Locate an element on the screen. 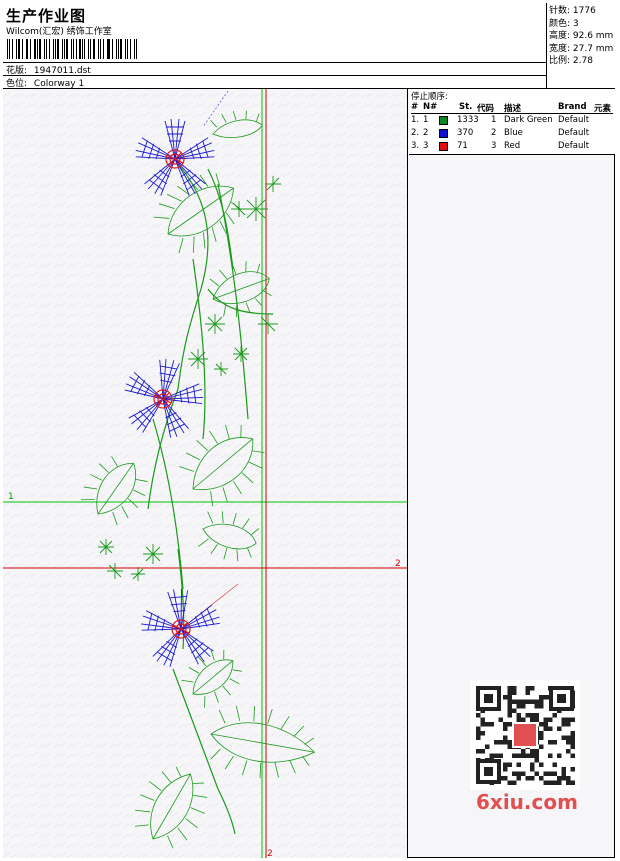  guide-label-2: 2 is located at coordinates (398, 564).